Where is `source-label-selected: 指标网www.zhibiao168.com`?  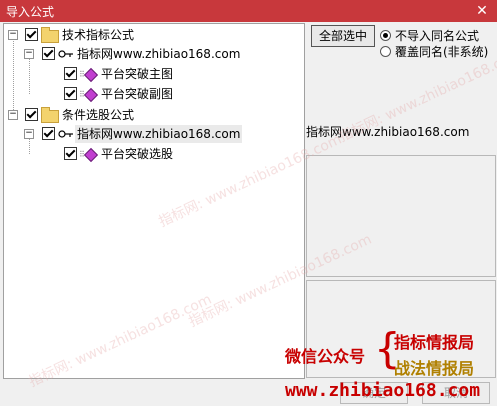
source-label-selected: 指标网www.zhibiao168.com is located at coordinates (159, 134).